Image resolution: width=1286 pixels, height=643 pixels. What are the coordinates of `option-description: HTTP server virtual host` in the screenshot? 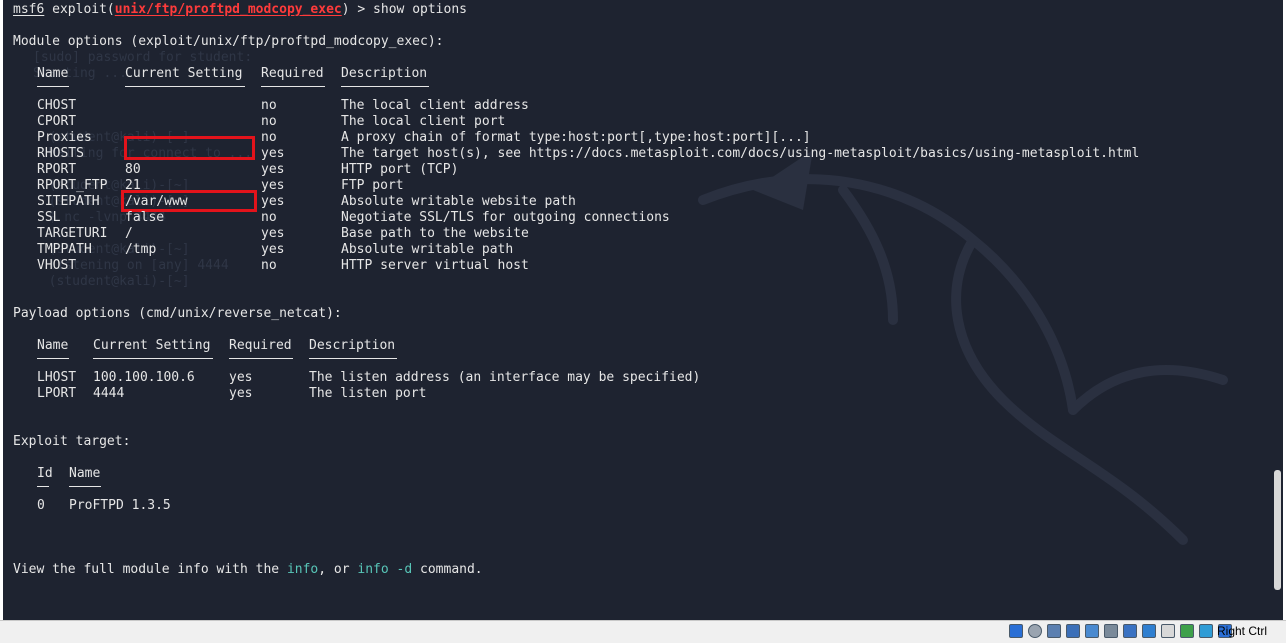 It's located at (435, 265).